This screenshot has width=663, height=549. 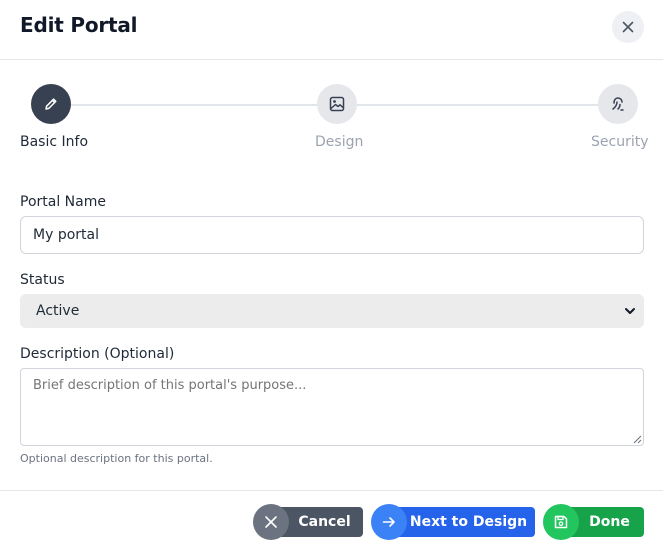 I want to click on next-button-label: Next to Design, so click(x=468, y=522).